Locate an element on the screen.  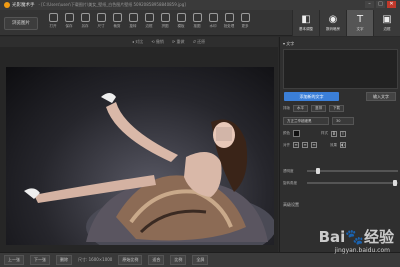
mode-tabs: ◧ 基本调整 ◉ 数码暗房 T 文字 ▣ 边框 is located at coordinates (346, 23).